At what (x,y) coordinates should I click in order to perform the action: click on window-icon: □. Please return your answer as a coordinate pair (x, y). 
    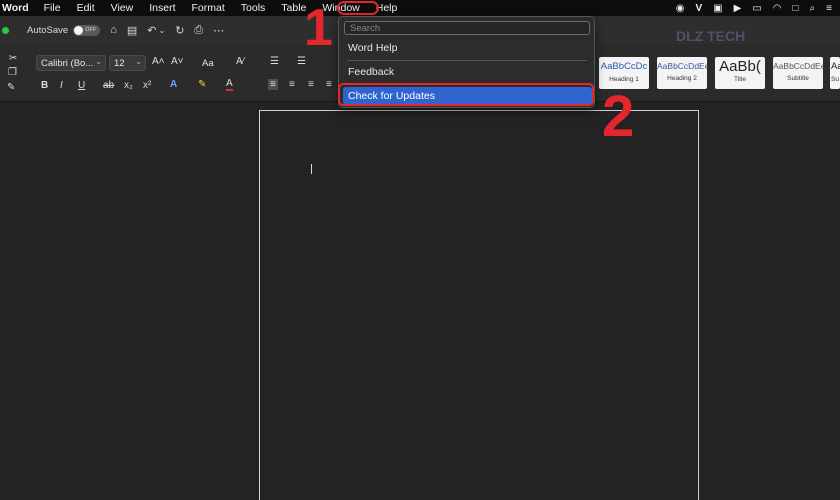
    Looking at the image, I should click on (796, 8).